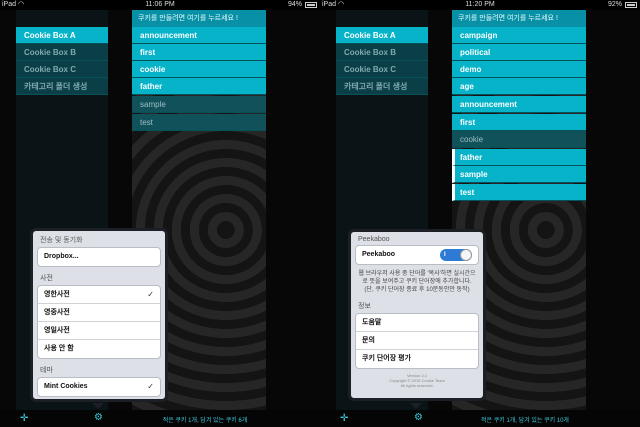 Image resolution: width=640 pixels, height=427 pixels. I want to click on dictionary-group: 영한사전 ✓ 영중사전 영일사전 사용 안 함, so click(99, 322).